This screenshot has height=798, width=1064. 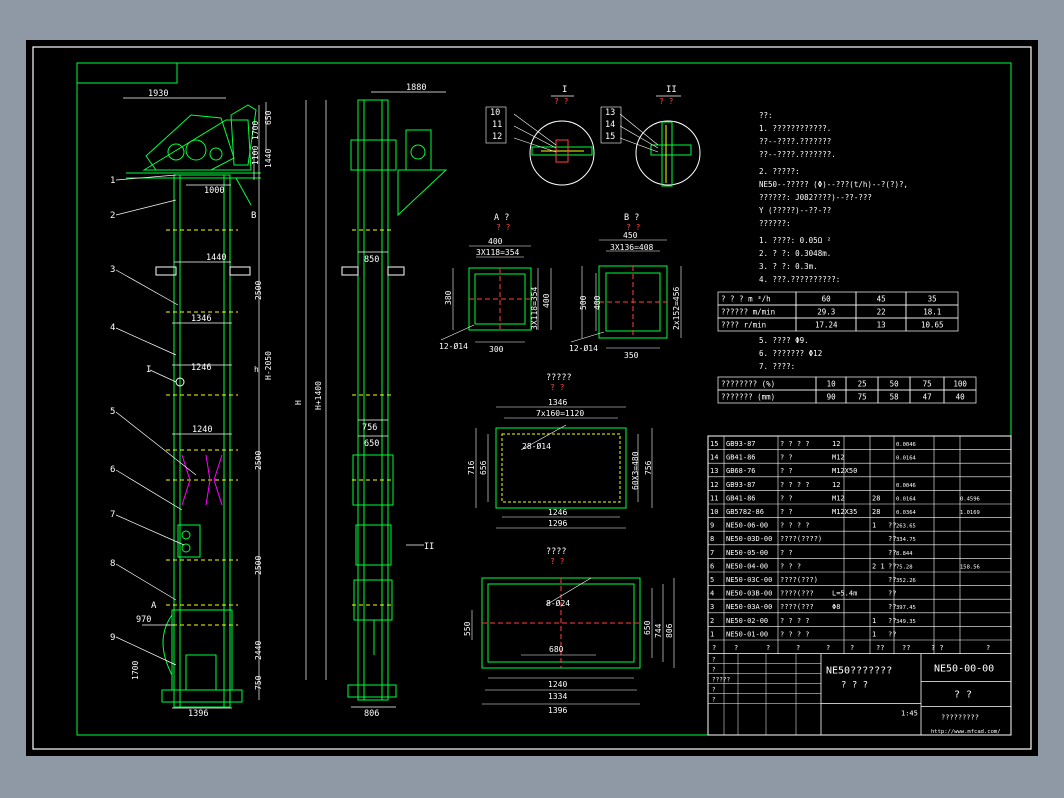 What do you see at coordinates (743, 325) in the screenshot?
I see `notes-table1-text: ???? r/min` at bounding box center [743, 325].